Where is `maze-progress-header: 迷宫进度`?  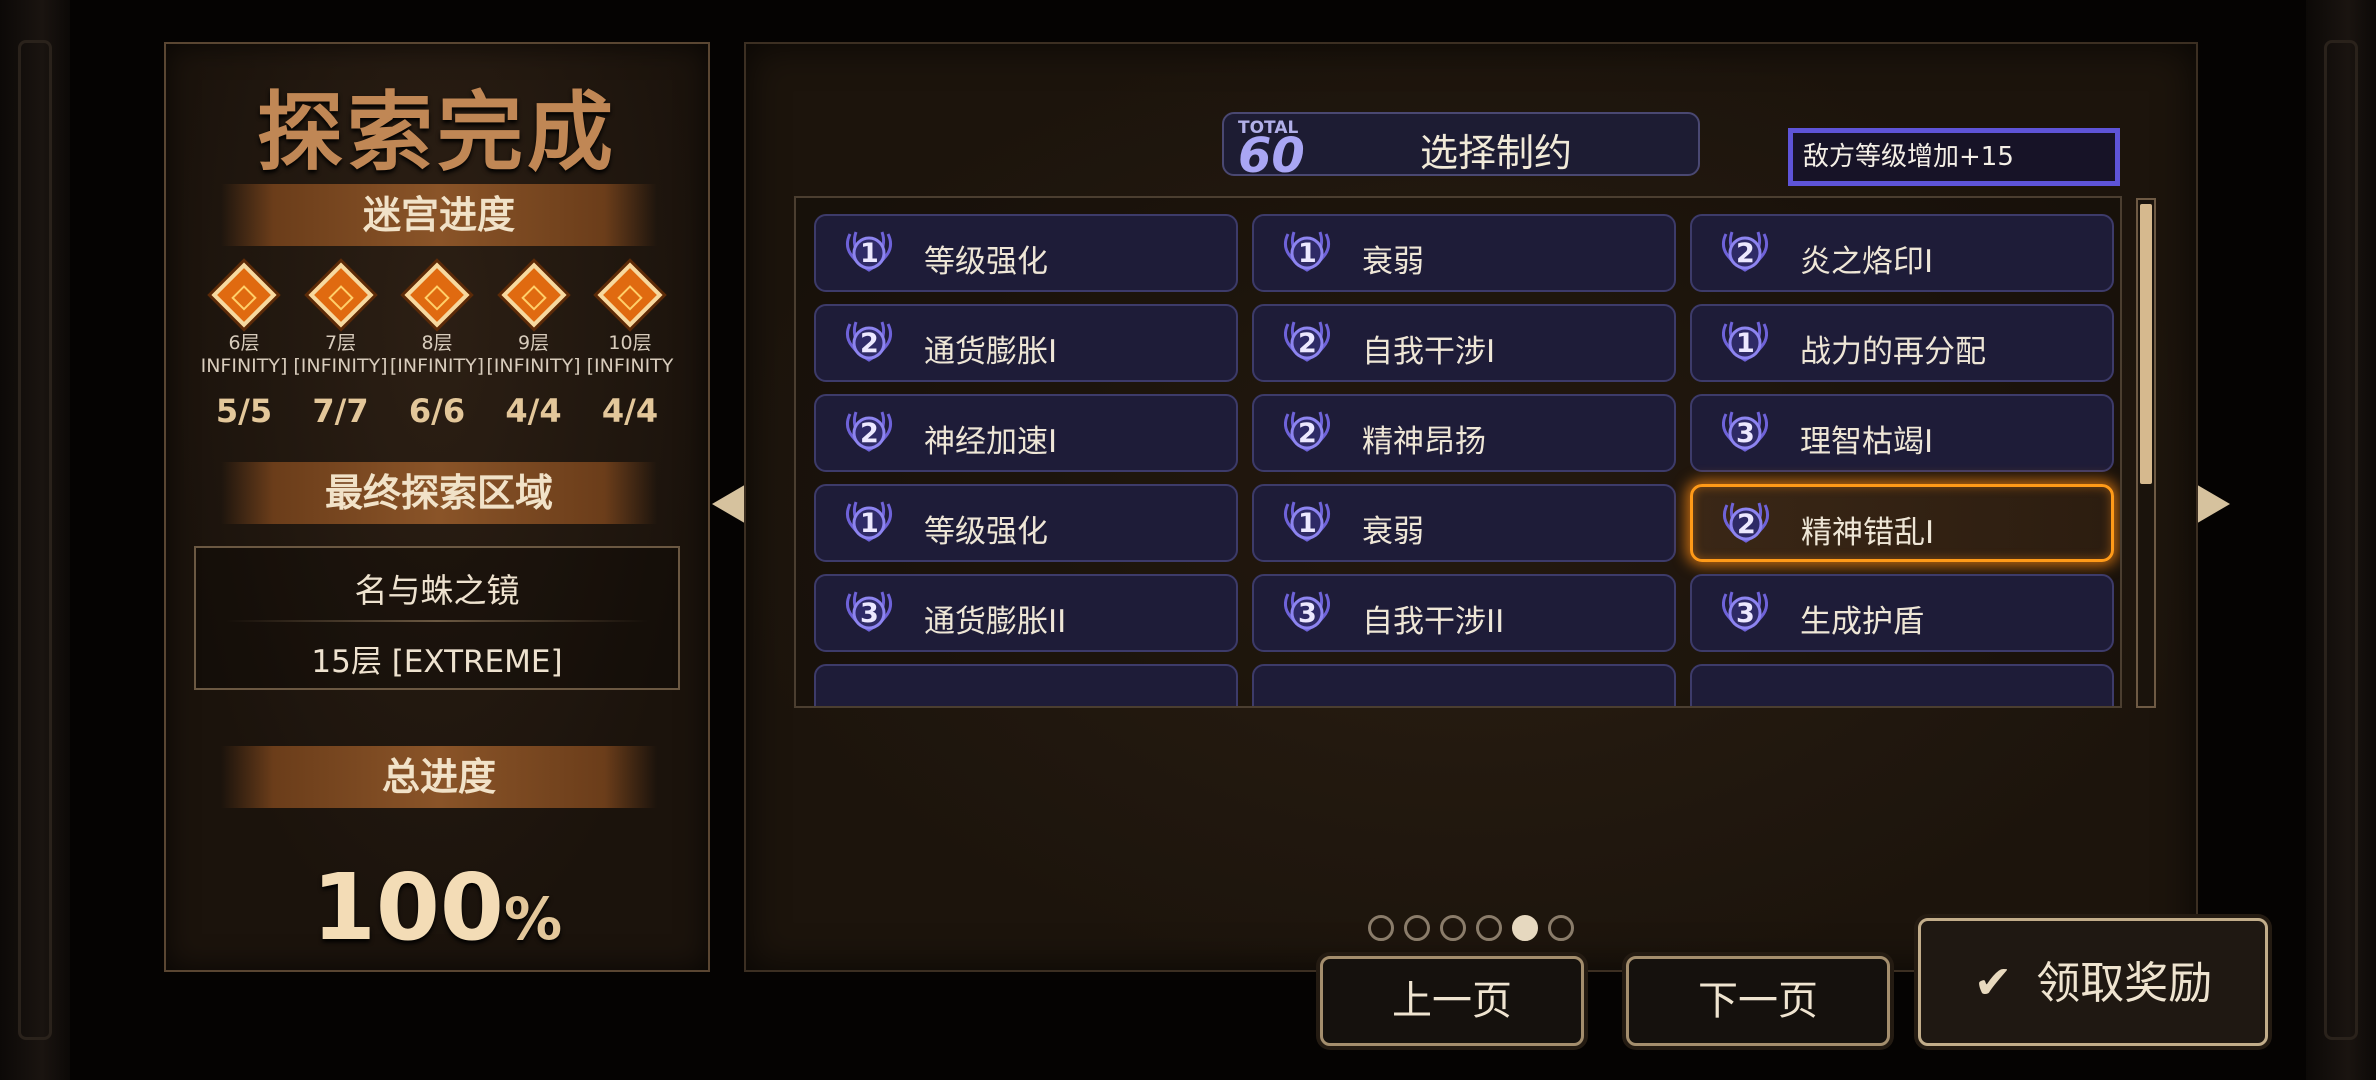 maze-progress-header: 迷宫进度 is located at coordinates (439, 215).